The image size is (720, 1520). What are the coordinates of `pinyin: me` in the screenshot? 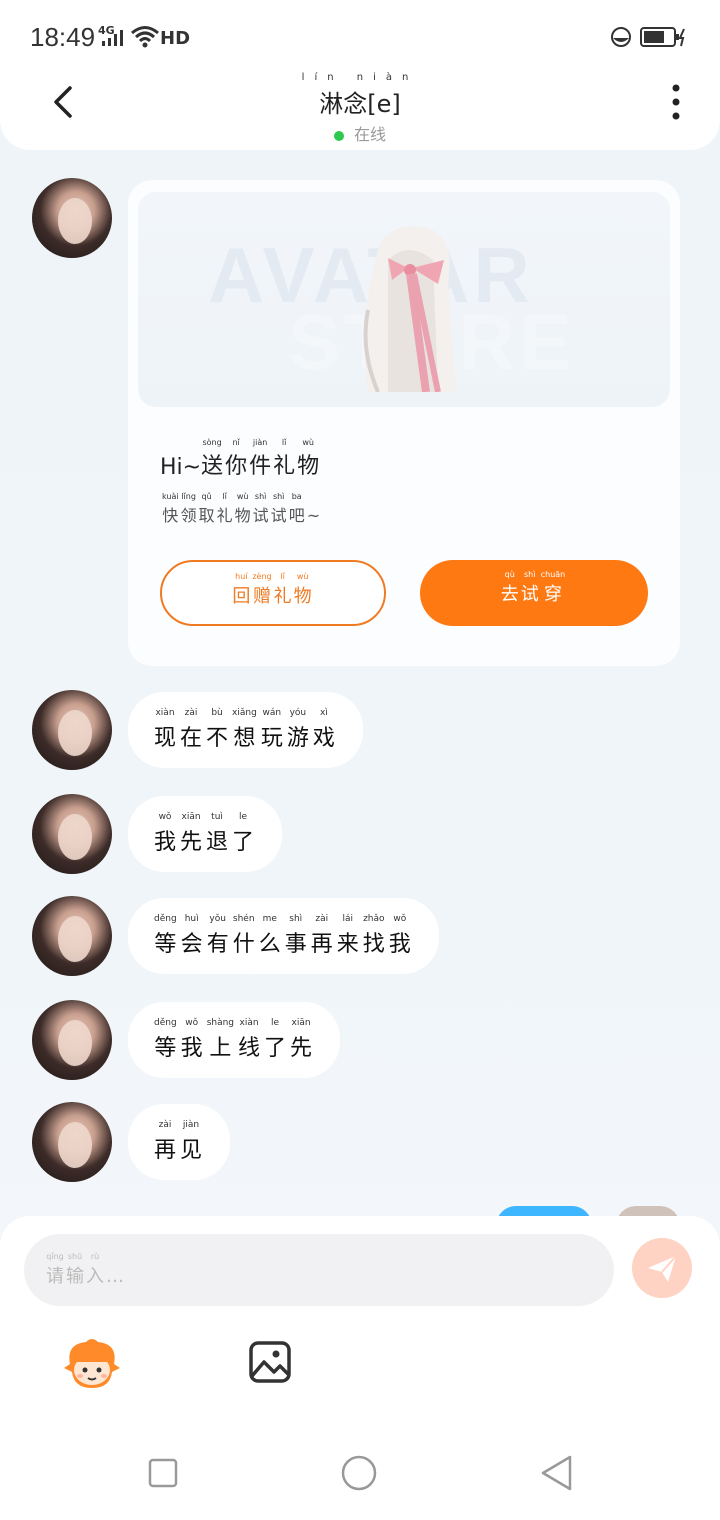 It's located at (269, 919).